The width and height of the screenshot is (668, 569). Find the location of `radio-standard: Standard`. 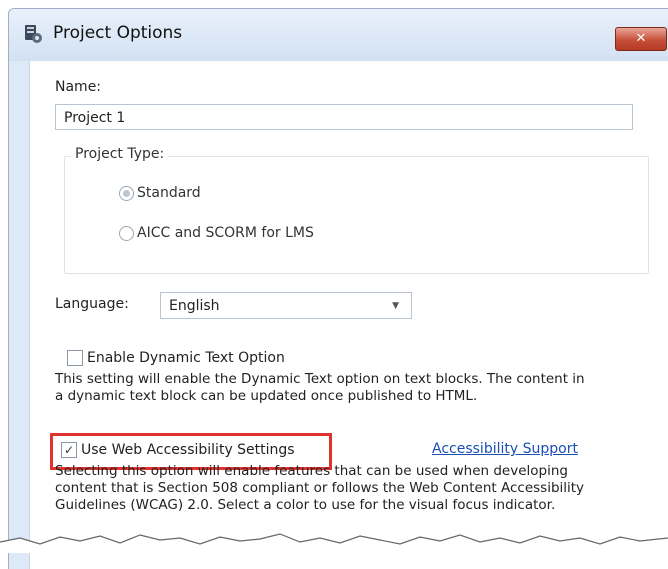

radio-standard: Standard is located at coordinates (160, 193).